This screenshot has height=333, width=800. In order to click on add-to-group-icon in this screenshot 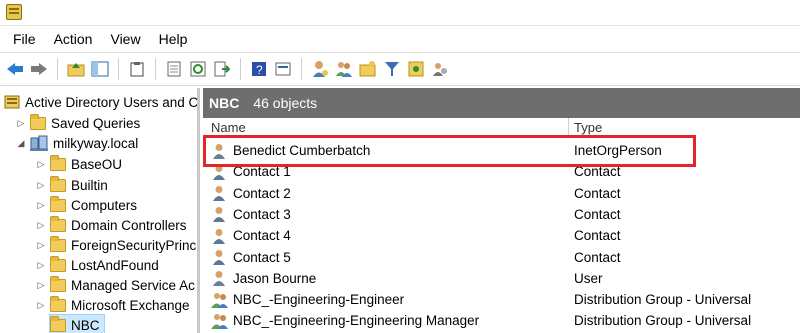, I will do `click(416, 69)`.